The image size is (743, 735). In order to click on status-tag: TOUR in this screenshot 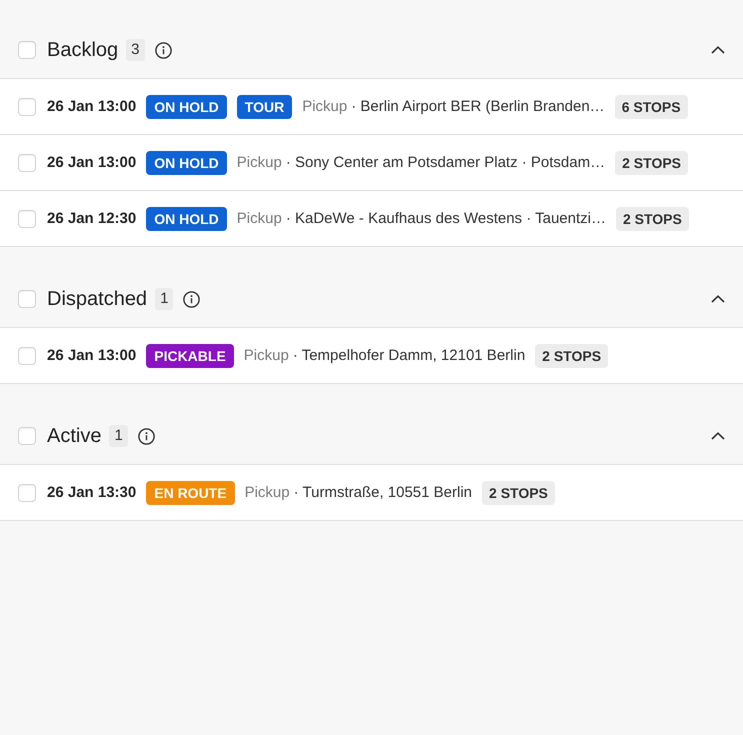, I will do `click(264, 106)`.